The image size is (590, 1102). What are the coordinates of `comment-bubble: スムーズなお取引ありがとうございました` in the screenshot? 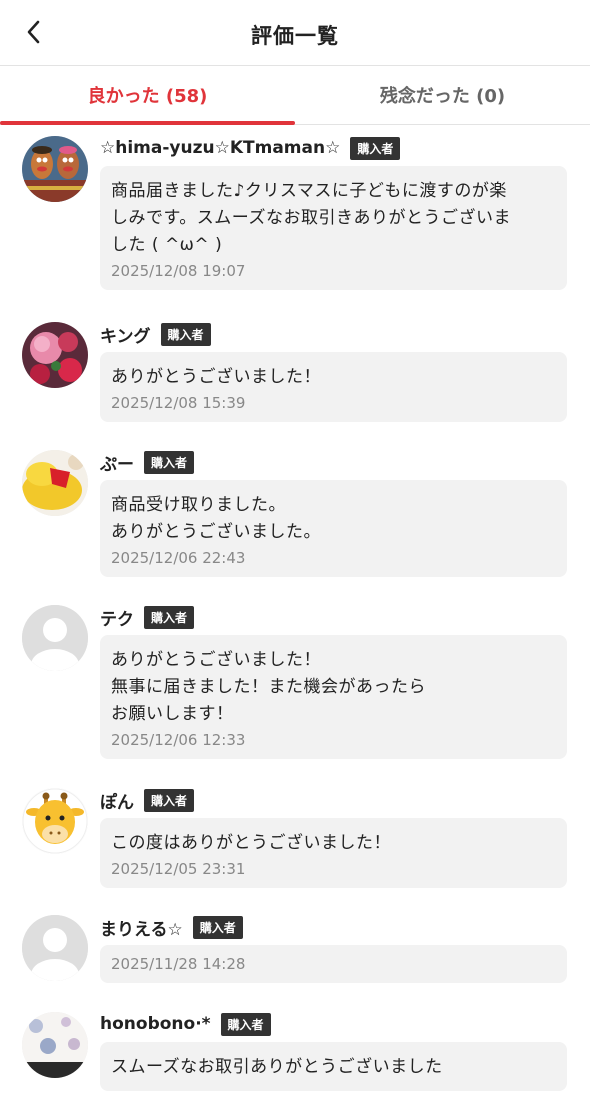 It's located at (333, 1066).